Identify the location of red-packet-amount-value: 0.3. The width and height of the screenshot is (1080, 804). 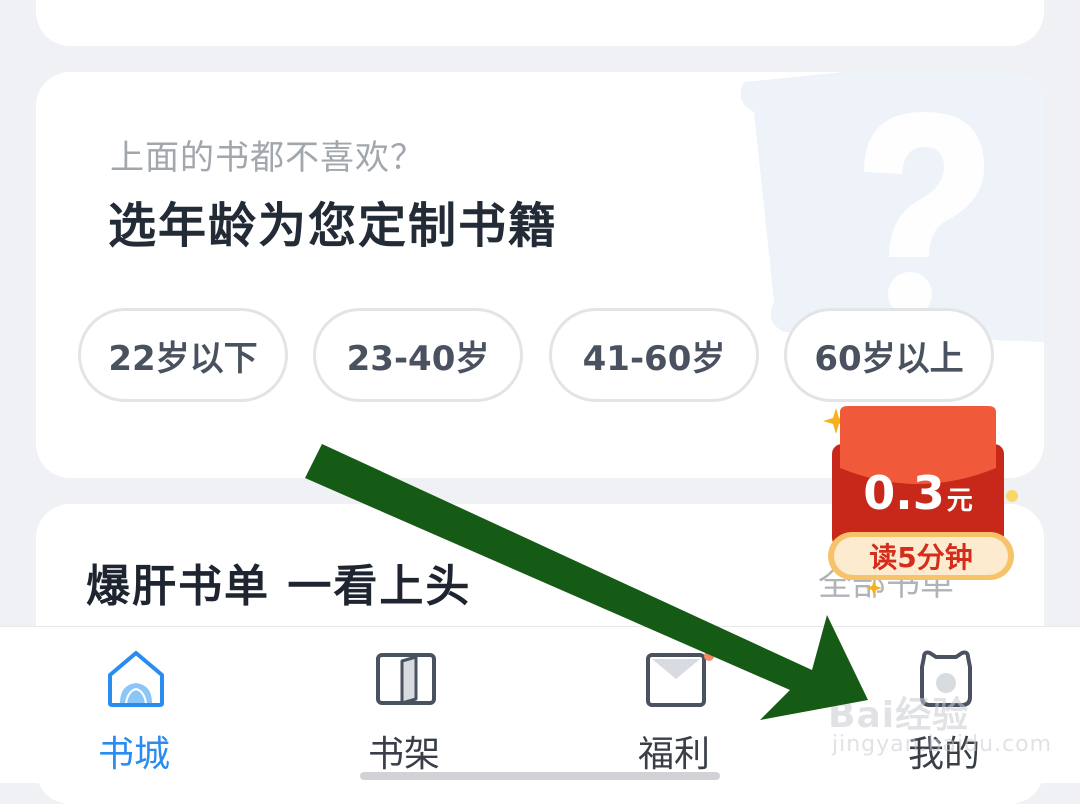
(904, 493).